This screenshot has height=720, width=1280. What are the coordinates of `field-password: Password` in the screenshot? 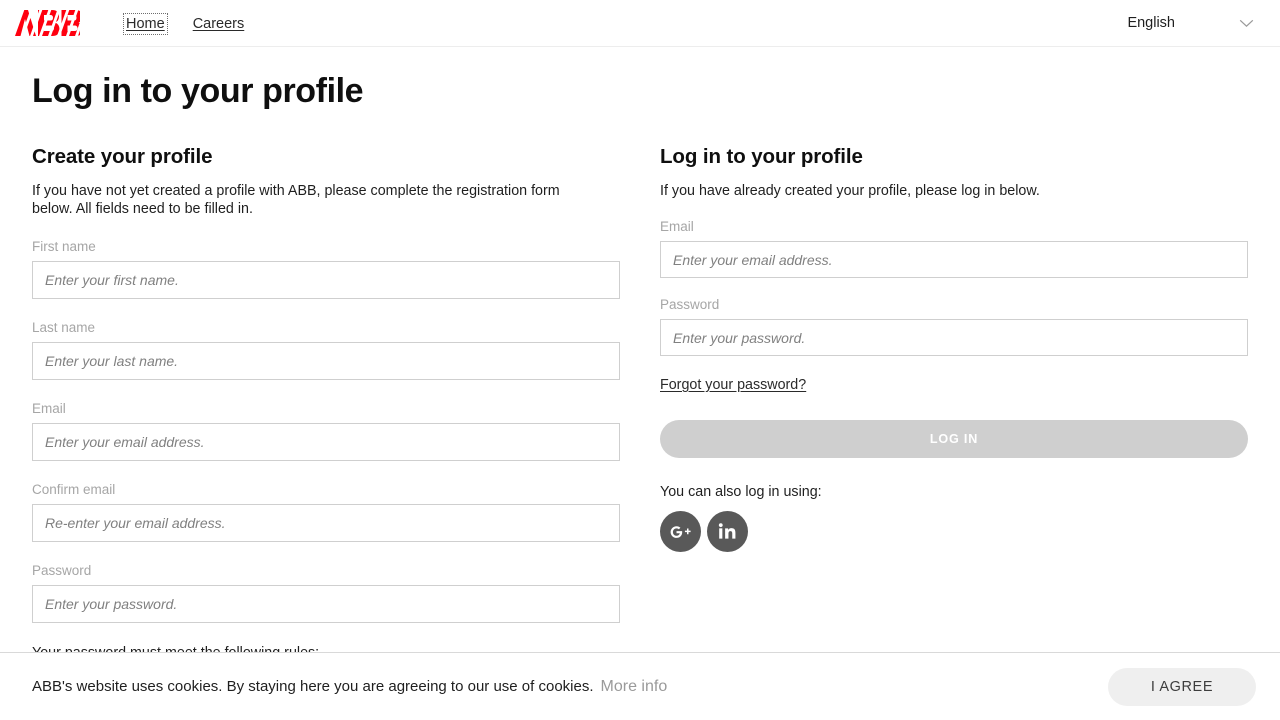 It's located at (326, 593).